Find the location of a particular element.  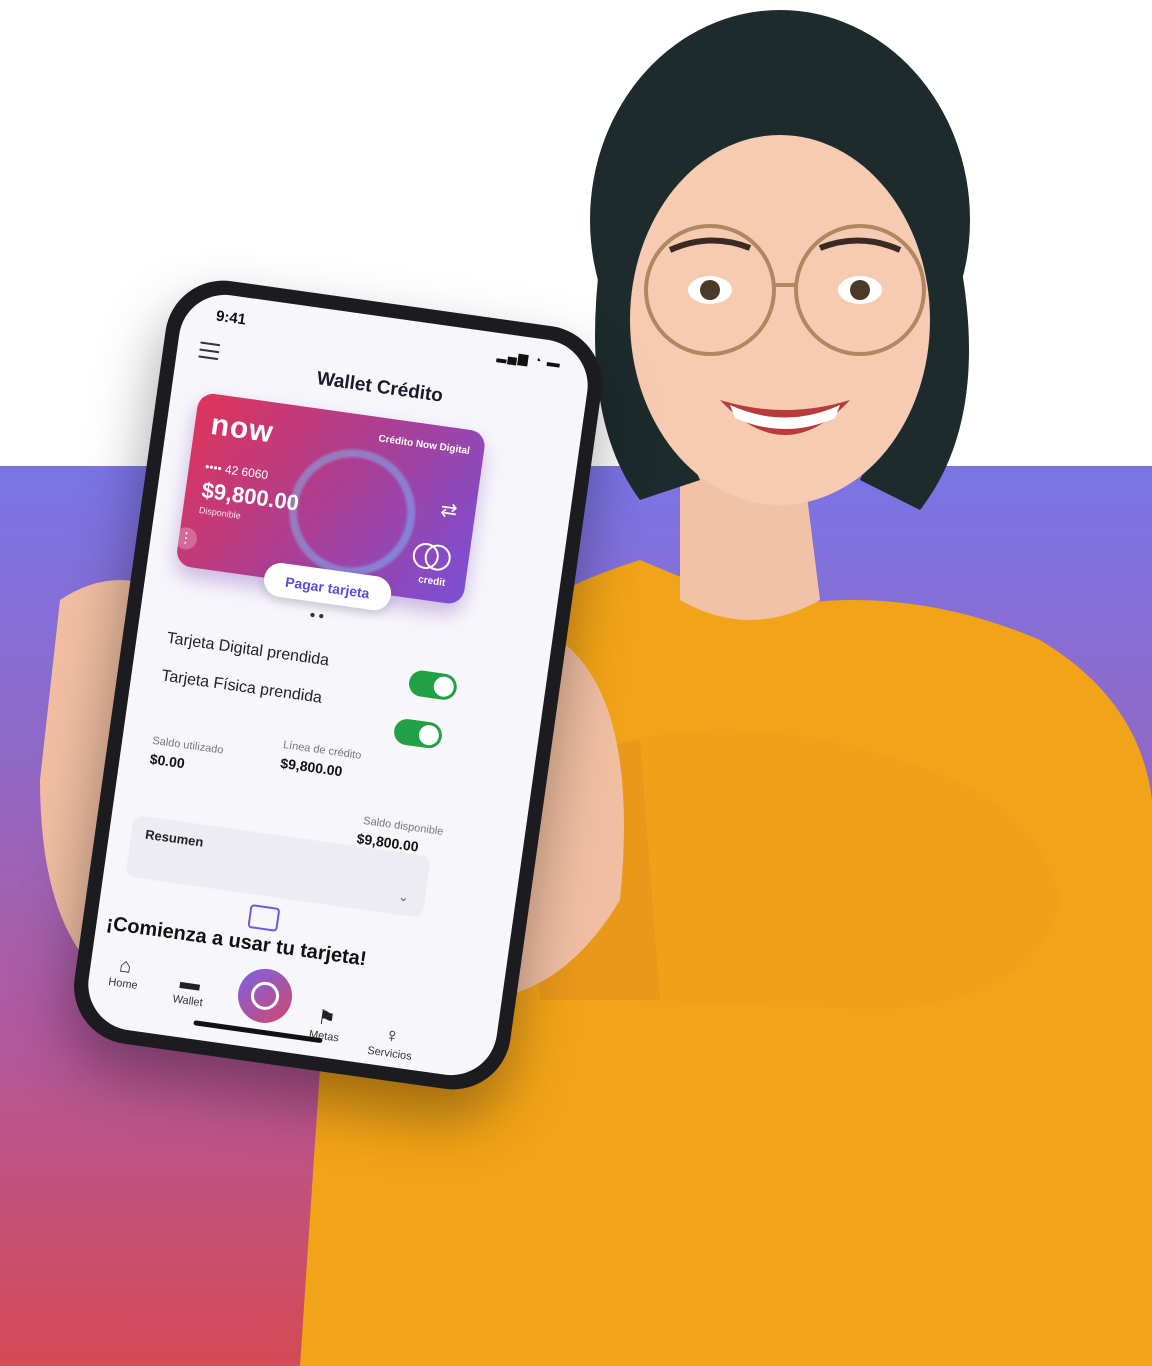

toggle-digital-card is located at coordinates (433, 685).